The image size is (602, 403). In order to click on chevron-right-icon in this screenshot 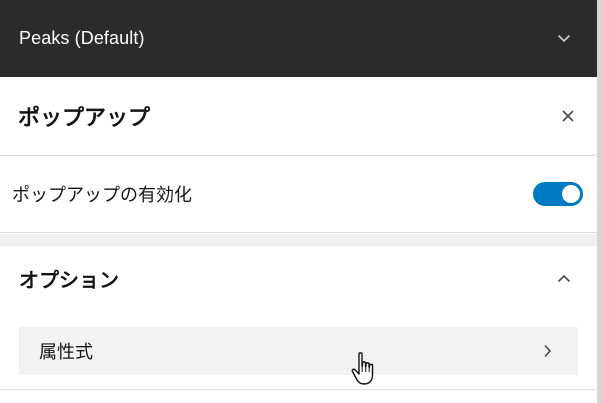, I will do `click(547, 351)`.